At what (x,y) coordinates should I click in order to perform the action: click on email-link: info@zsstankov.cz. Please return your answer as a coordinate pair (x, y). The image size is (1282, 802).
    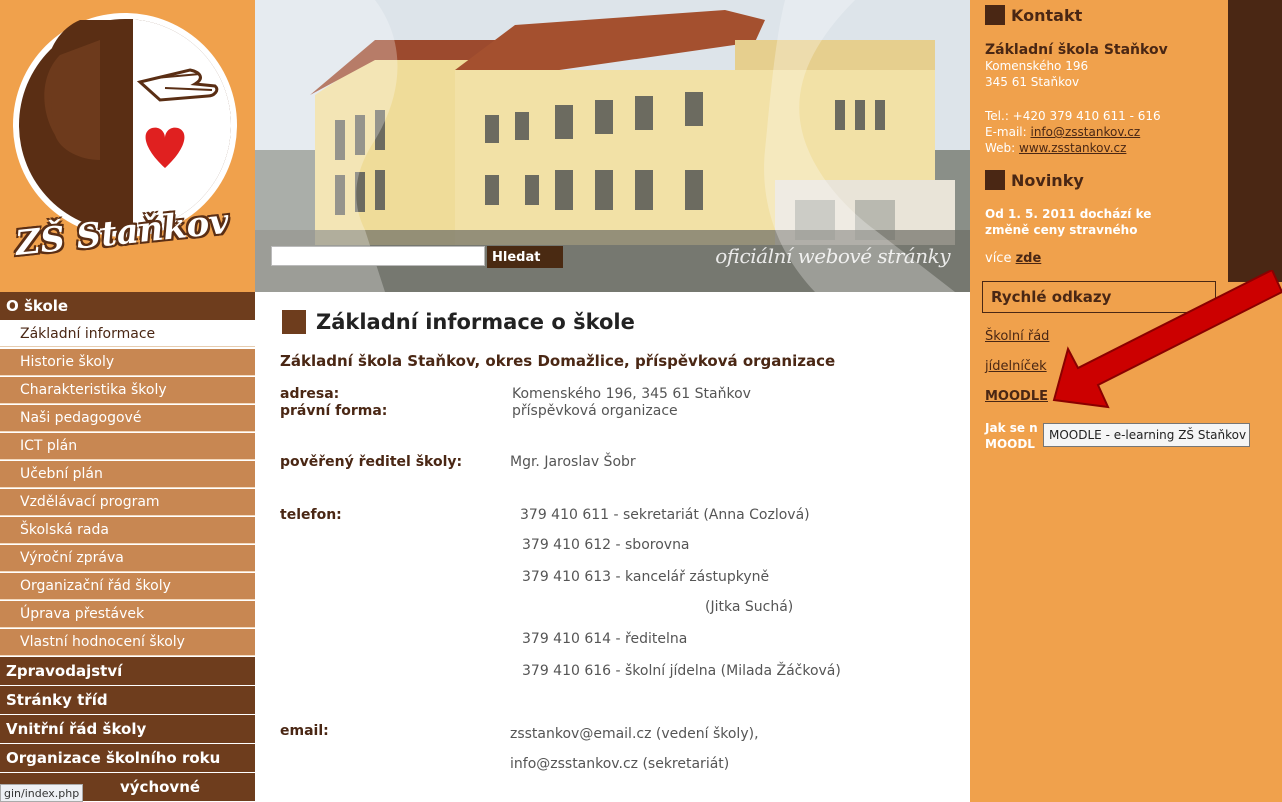
    Looking at the image, I should click on (1085, 132).